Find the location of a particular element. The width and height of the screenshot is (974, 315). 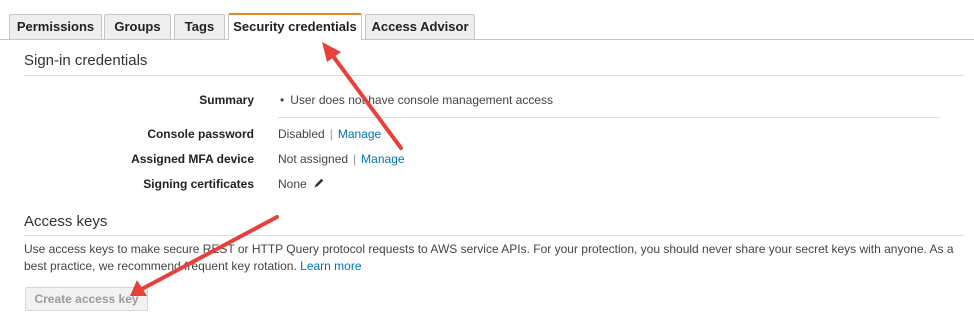

tab-access-advisor: Access Advisor is located at coordinates (420, 26).